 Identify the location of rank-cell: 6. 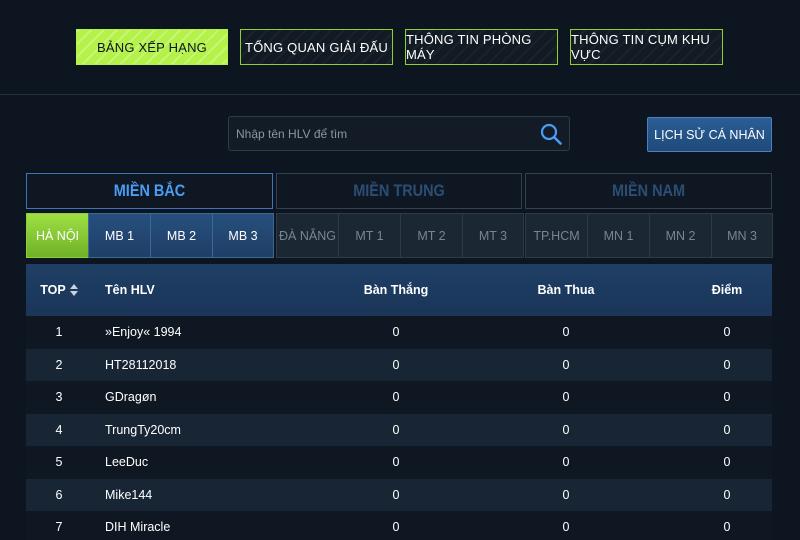
(59, 494).